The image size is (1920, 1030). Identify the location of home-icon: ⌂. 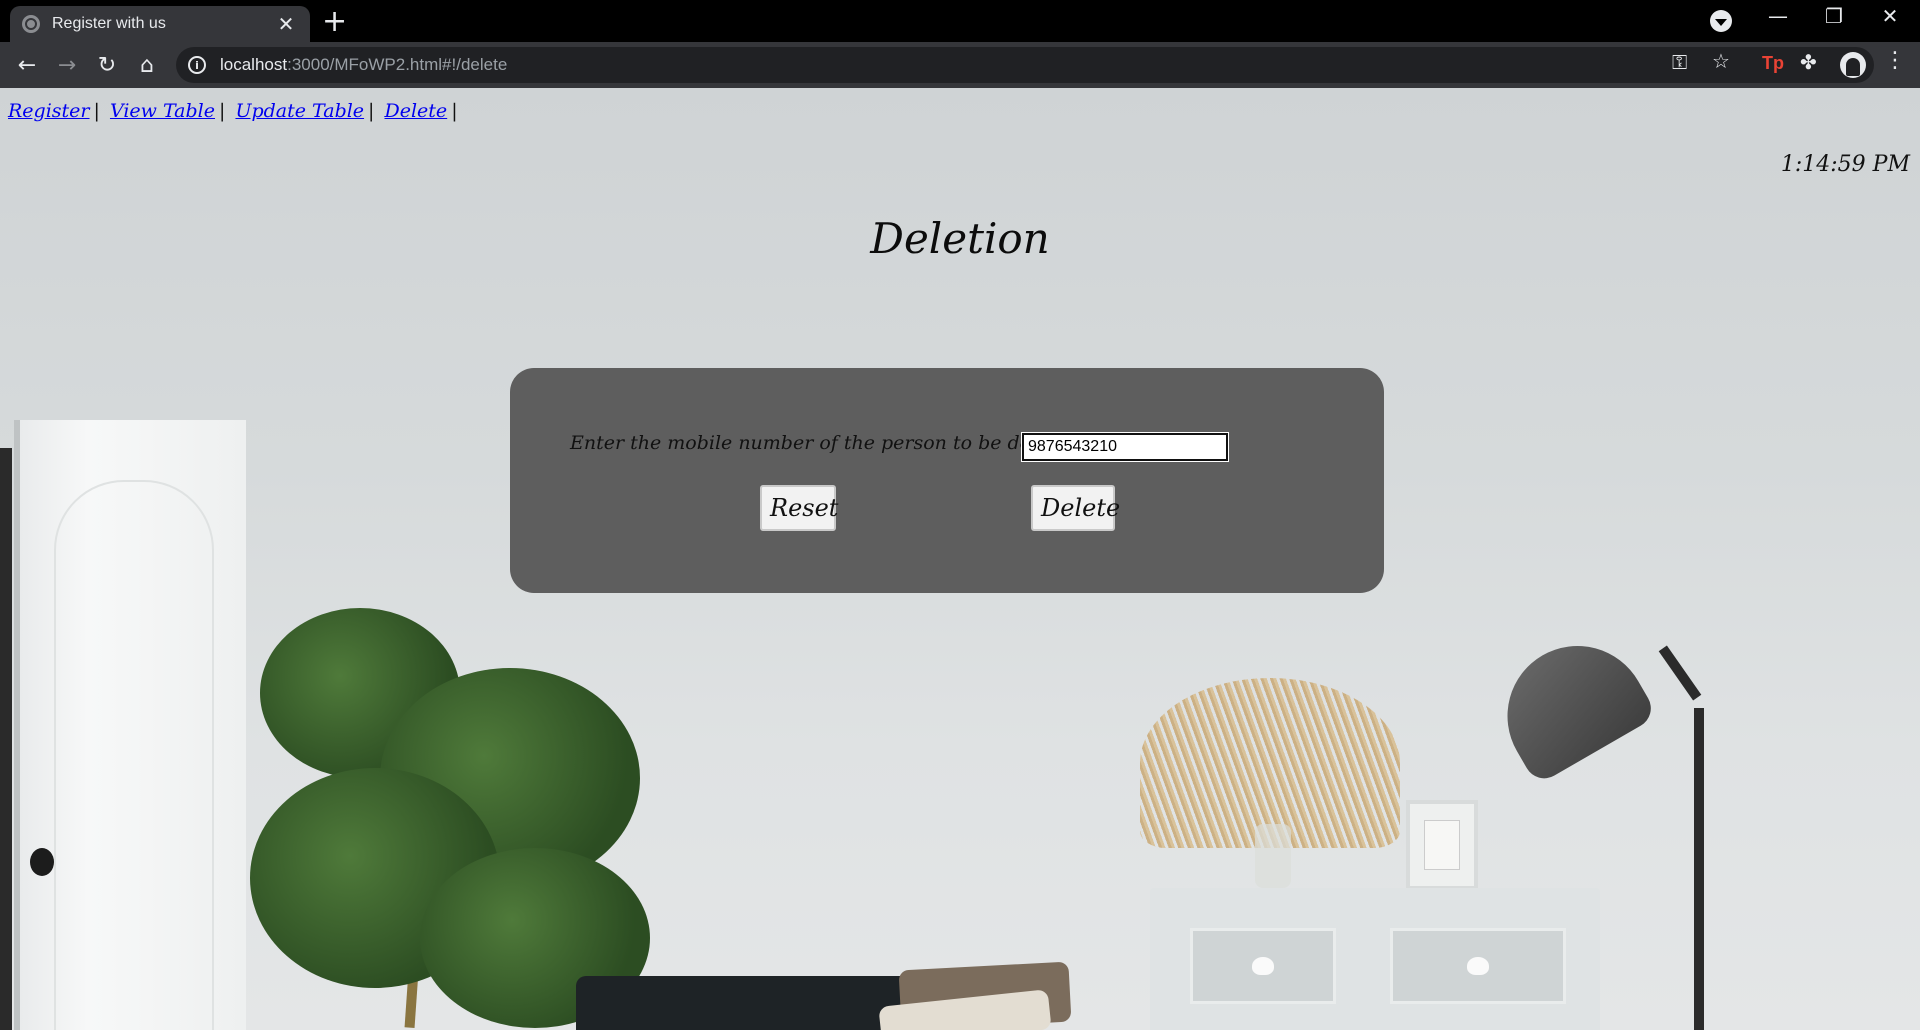
(147, 65).